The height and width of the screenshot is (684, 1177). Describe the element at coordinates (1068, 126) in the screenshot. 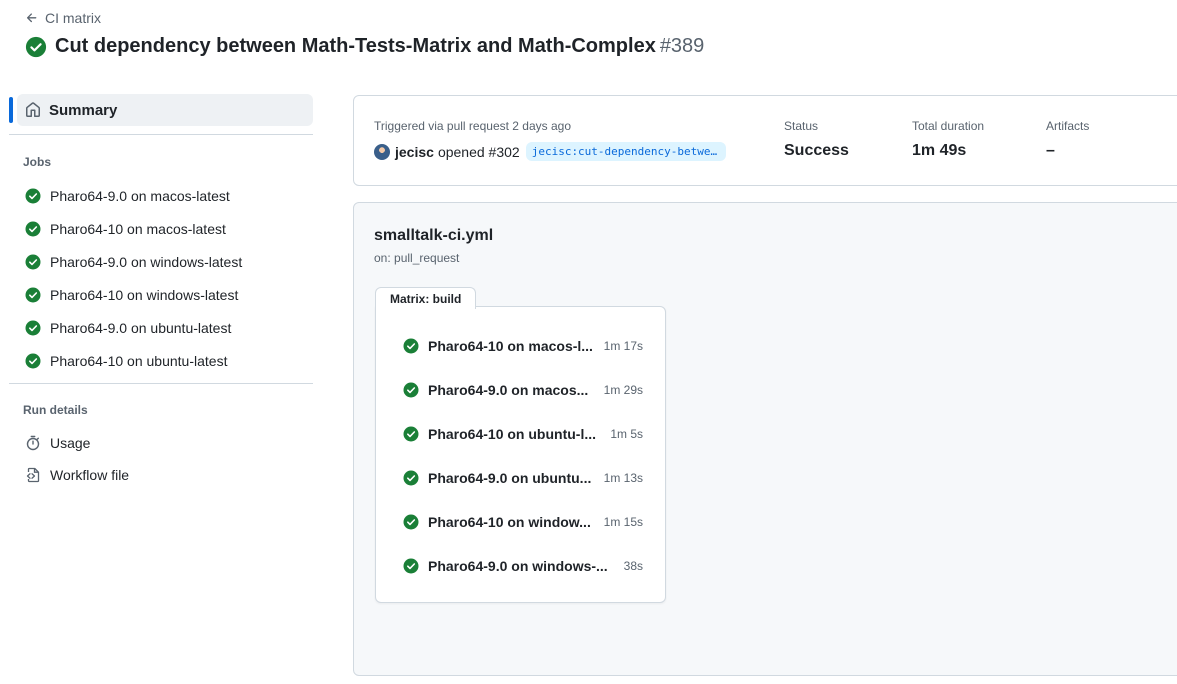

I see `artifacts-label: Artifacts` at that location.